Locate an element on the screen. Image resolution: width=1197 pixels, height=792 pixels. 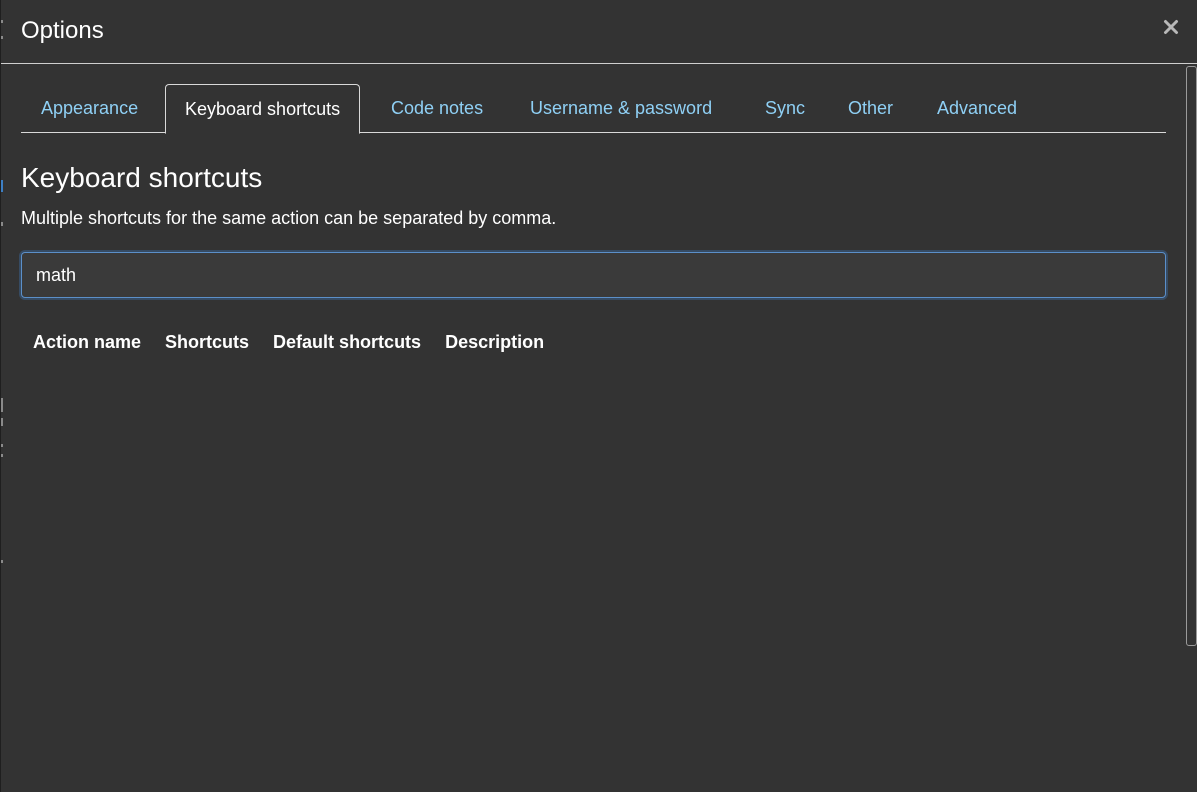
tab-appearance: Appearance is located at coordinates (89, 108).